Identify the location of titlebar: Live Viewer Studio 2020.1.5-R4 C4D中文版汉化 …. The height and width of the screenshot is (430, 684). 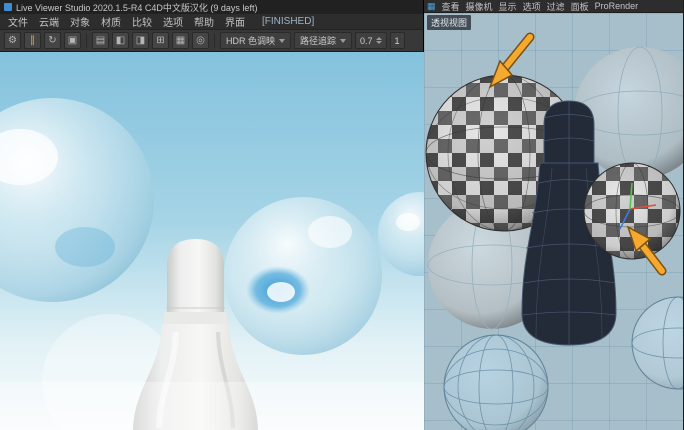
(211, 7).